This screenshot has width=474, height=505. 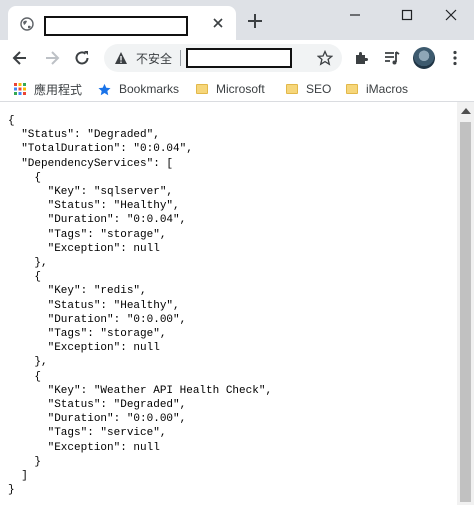 I want to click on bookmark-label: Microsoft, so click(x=240, y=89).